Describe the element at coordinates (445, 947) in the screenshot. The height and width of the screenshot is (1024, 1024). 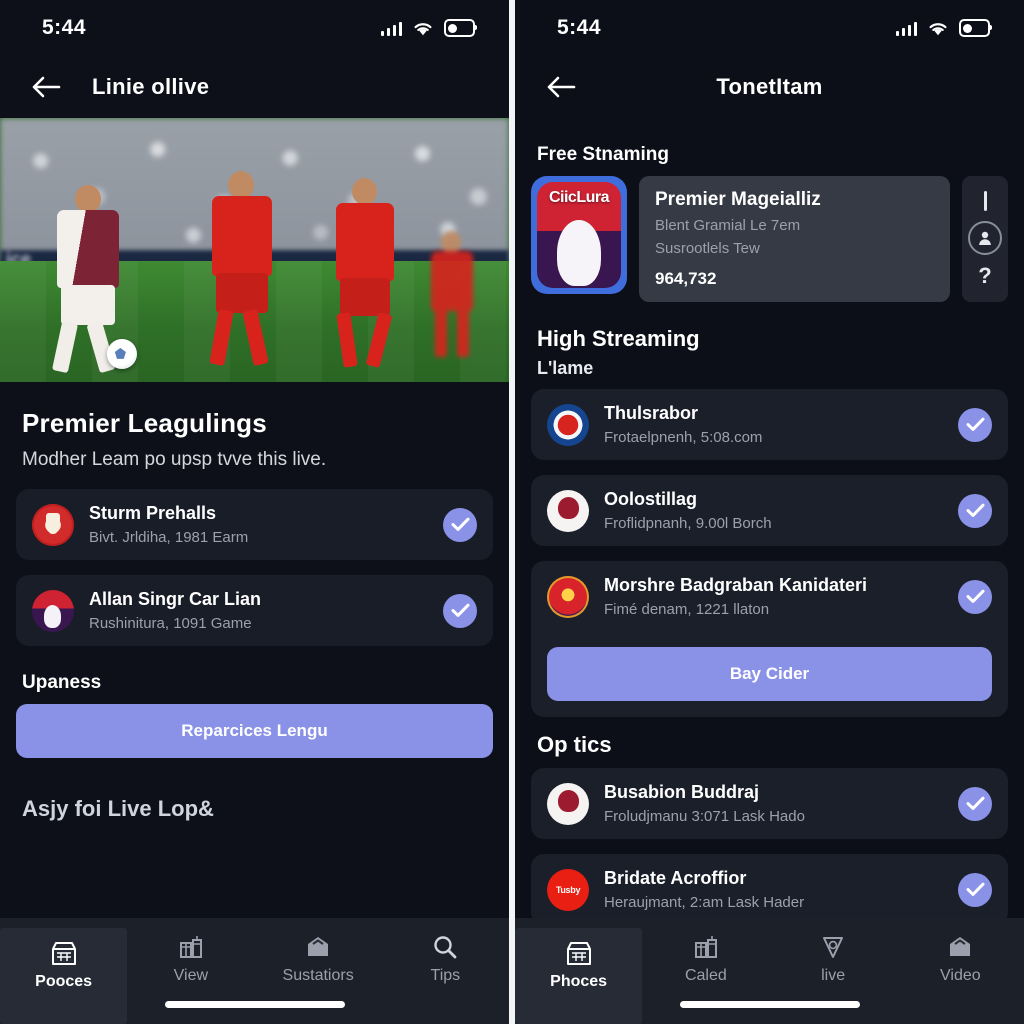
I see `search-icon` at that location.